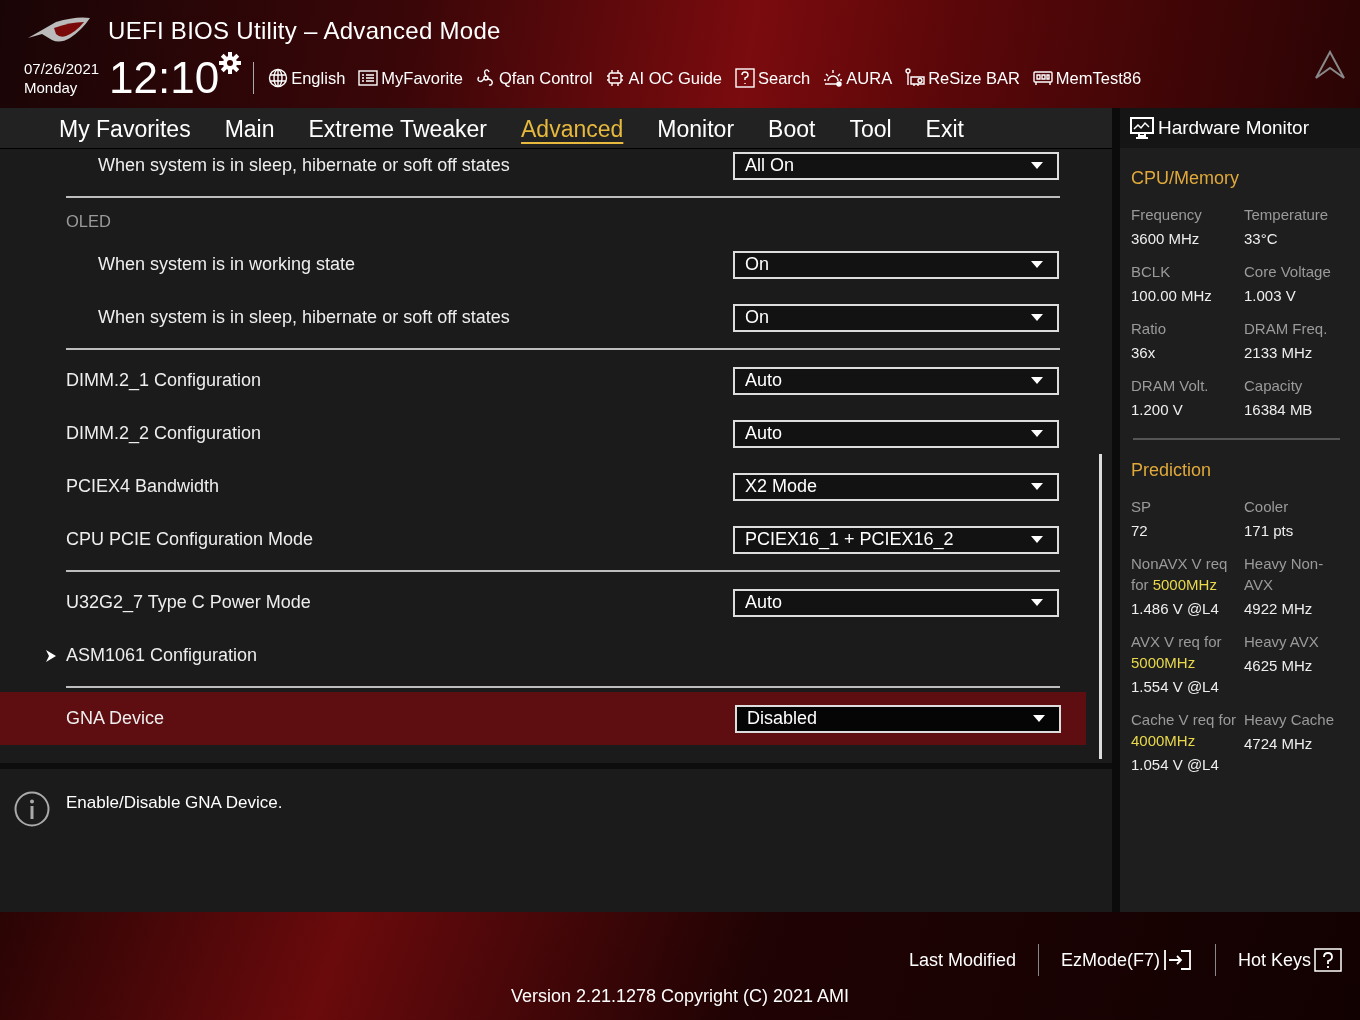  Describe the element at coordinates (534, 78) in the screenshot. I see `toolbar-button: Qfan Control` at that location.